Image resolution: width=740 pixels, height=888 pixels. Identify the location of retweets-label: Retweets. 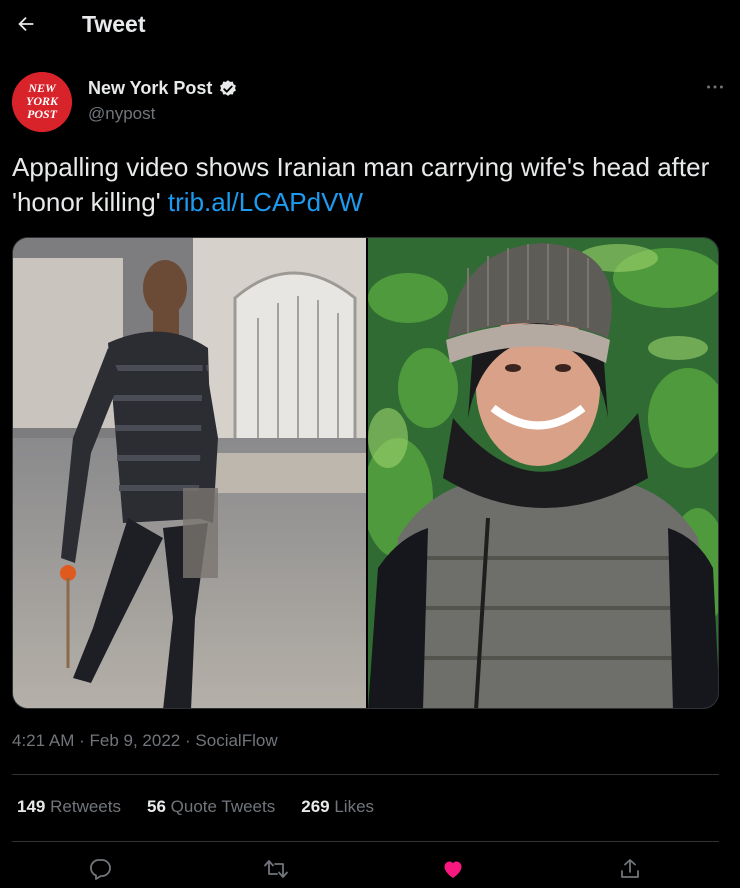
(85, 806).